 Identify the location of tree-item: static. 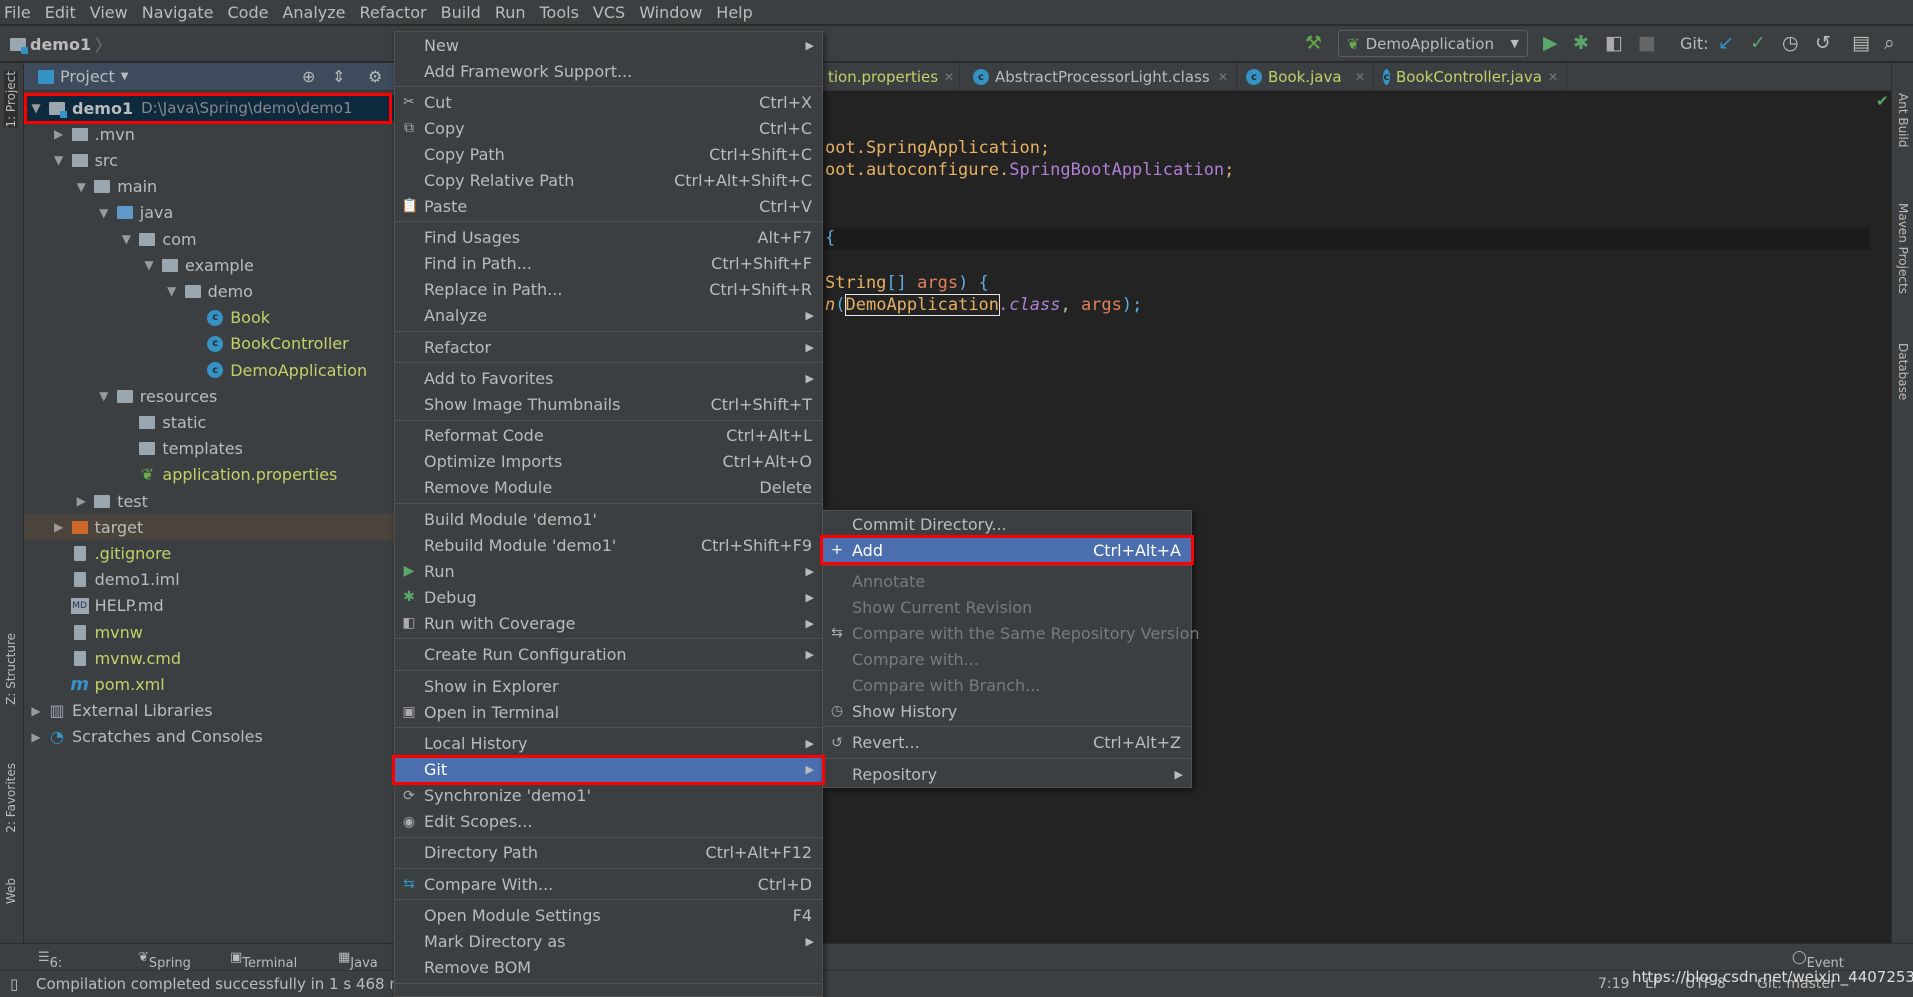
(209, 422).